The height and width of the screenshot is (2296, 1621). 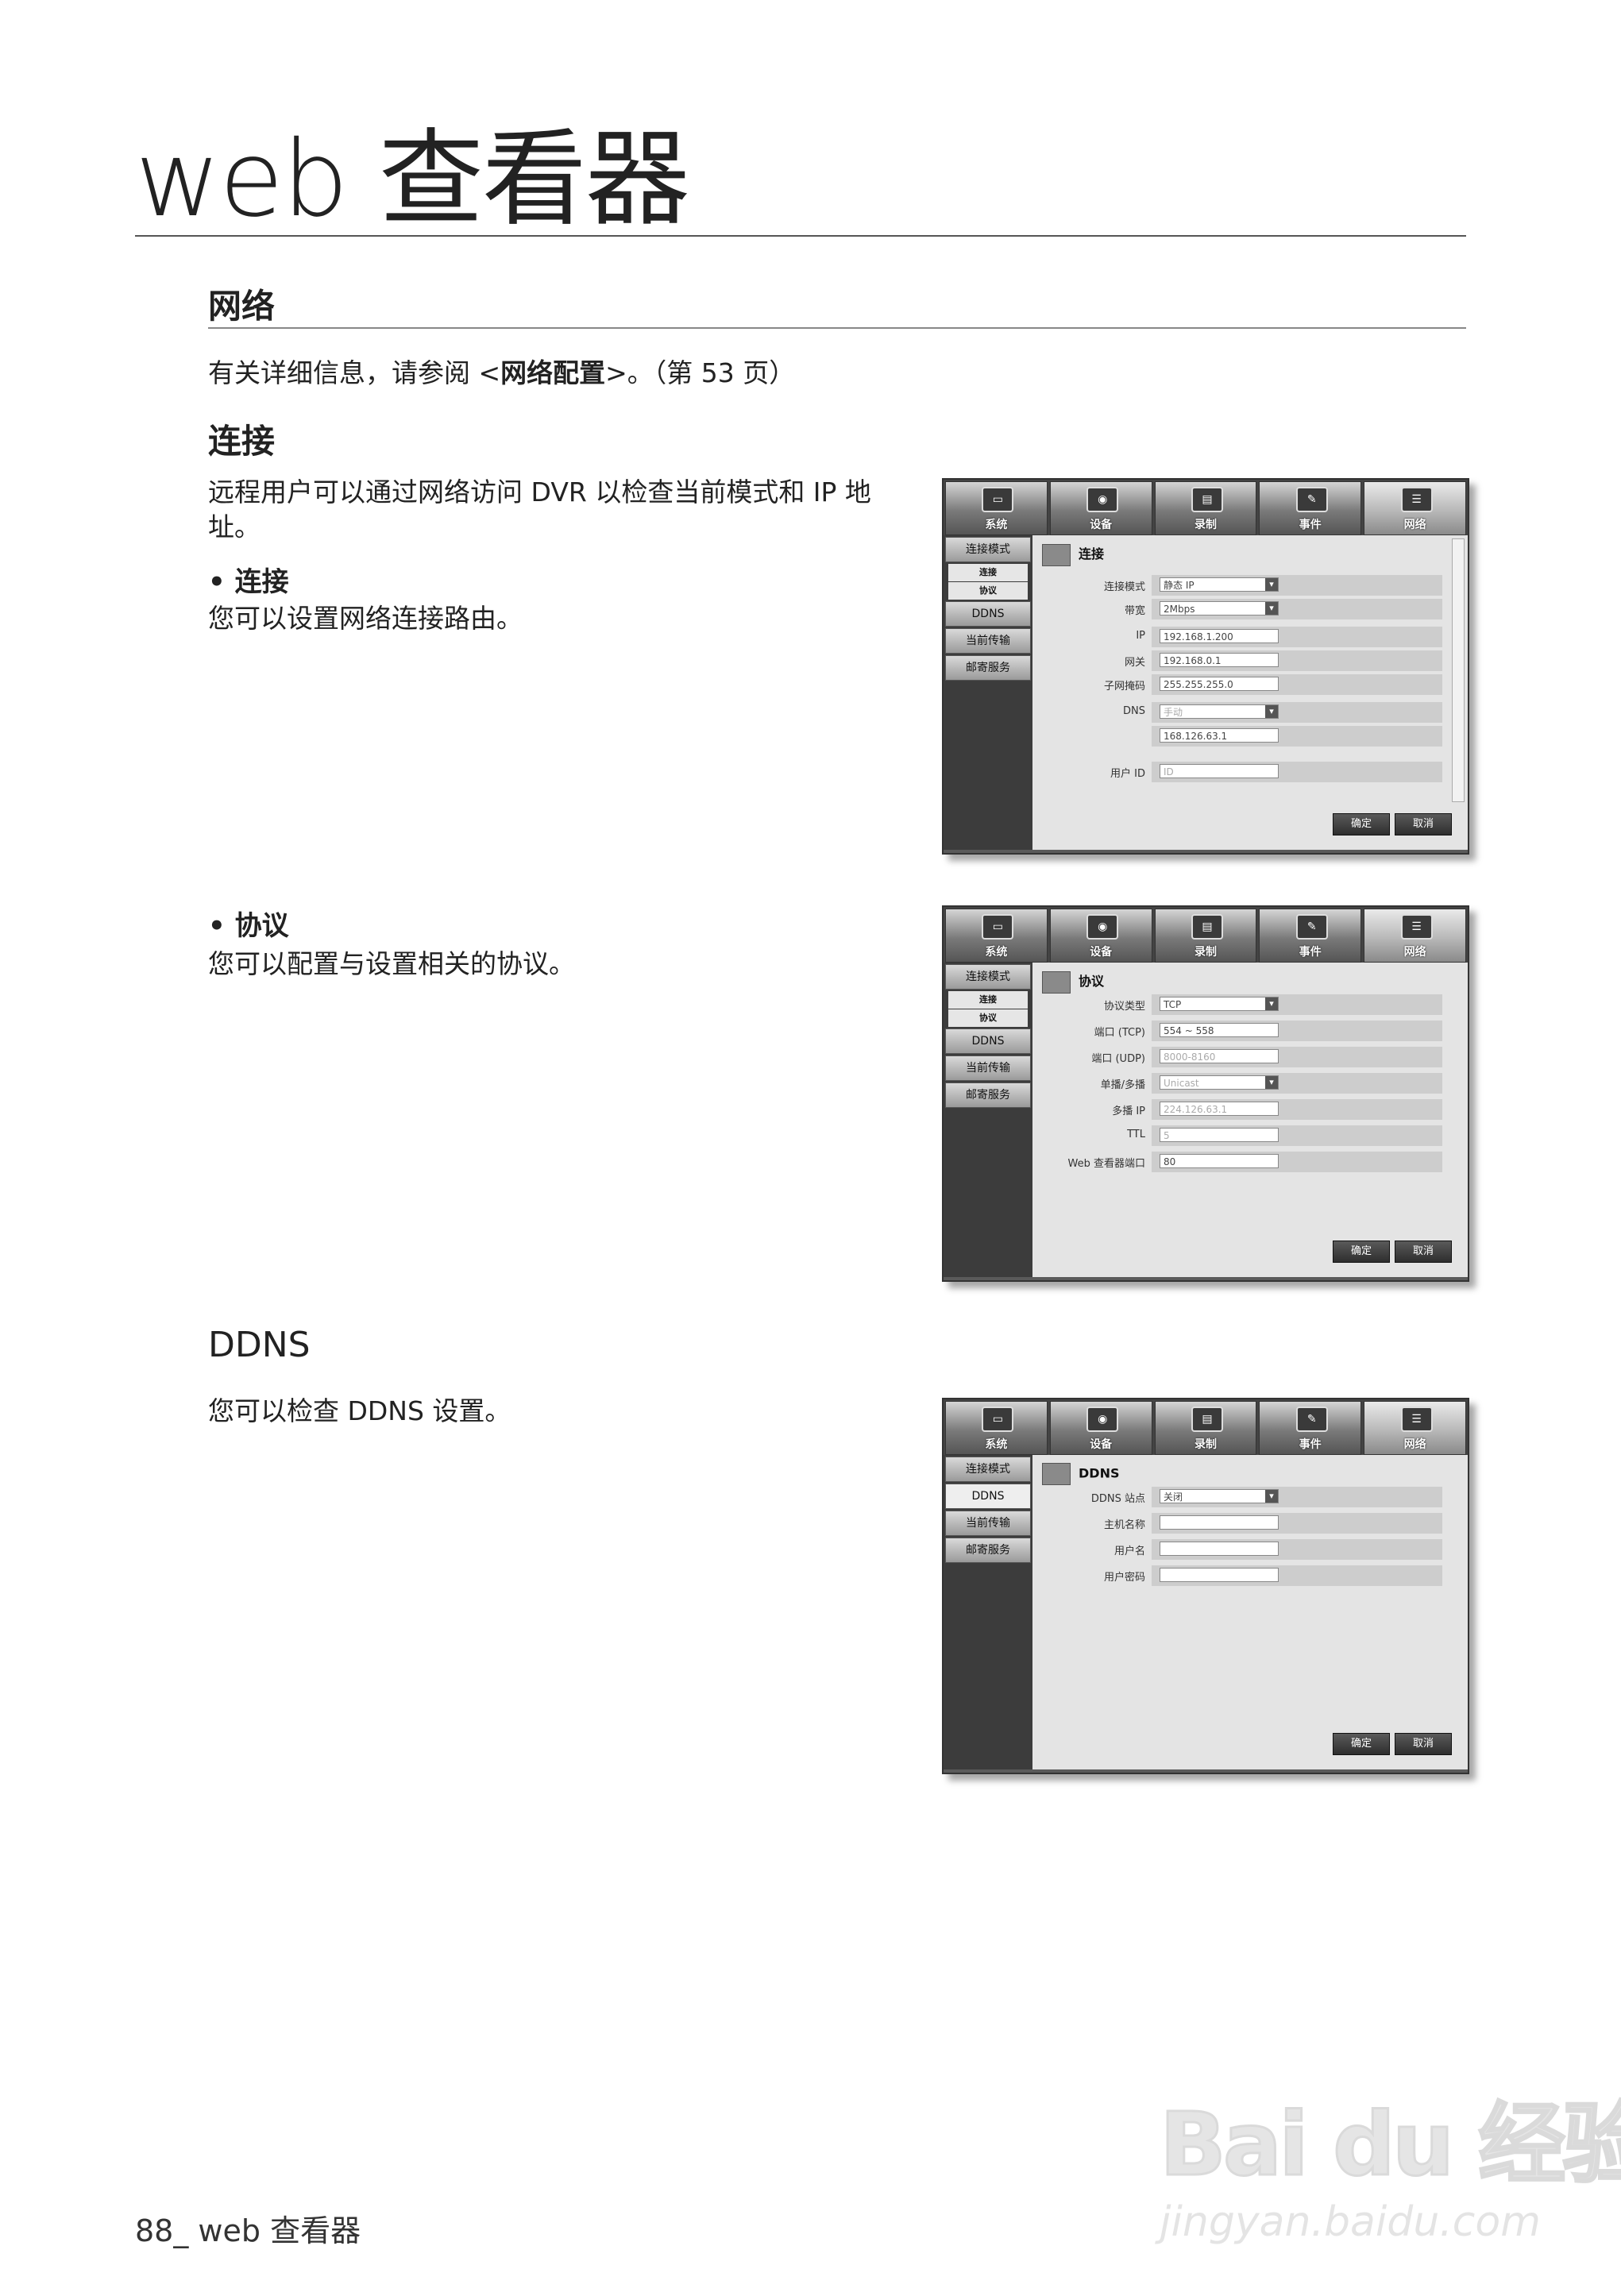 What do you see at coordinates (242, 441) in the screenshot?
I see `section-connection-heading: 连接` at bounding box center [242, 441].